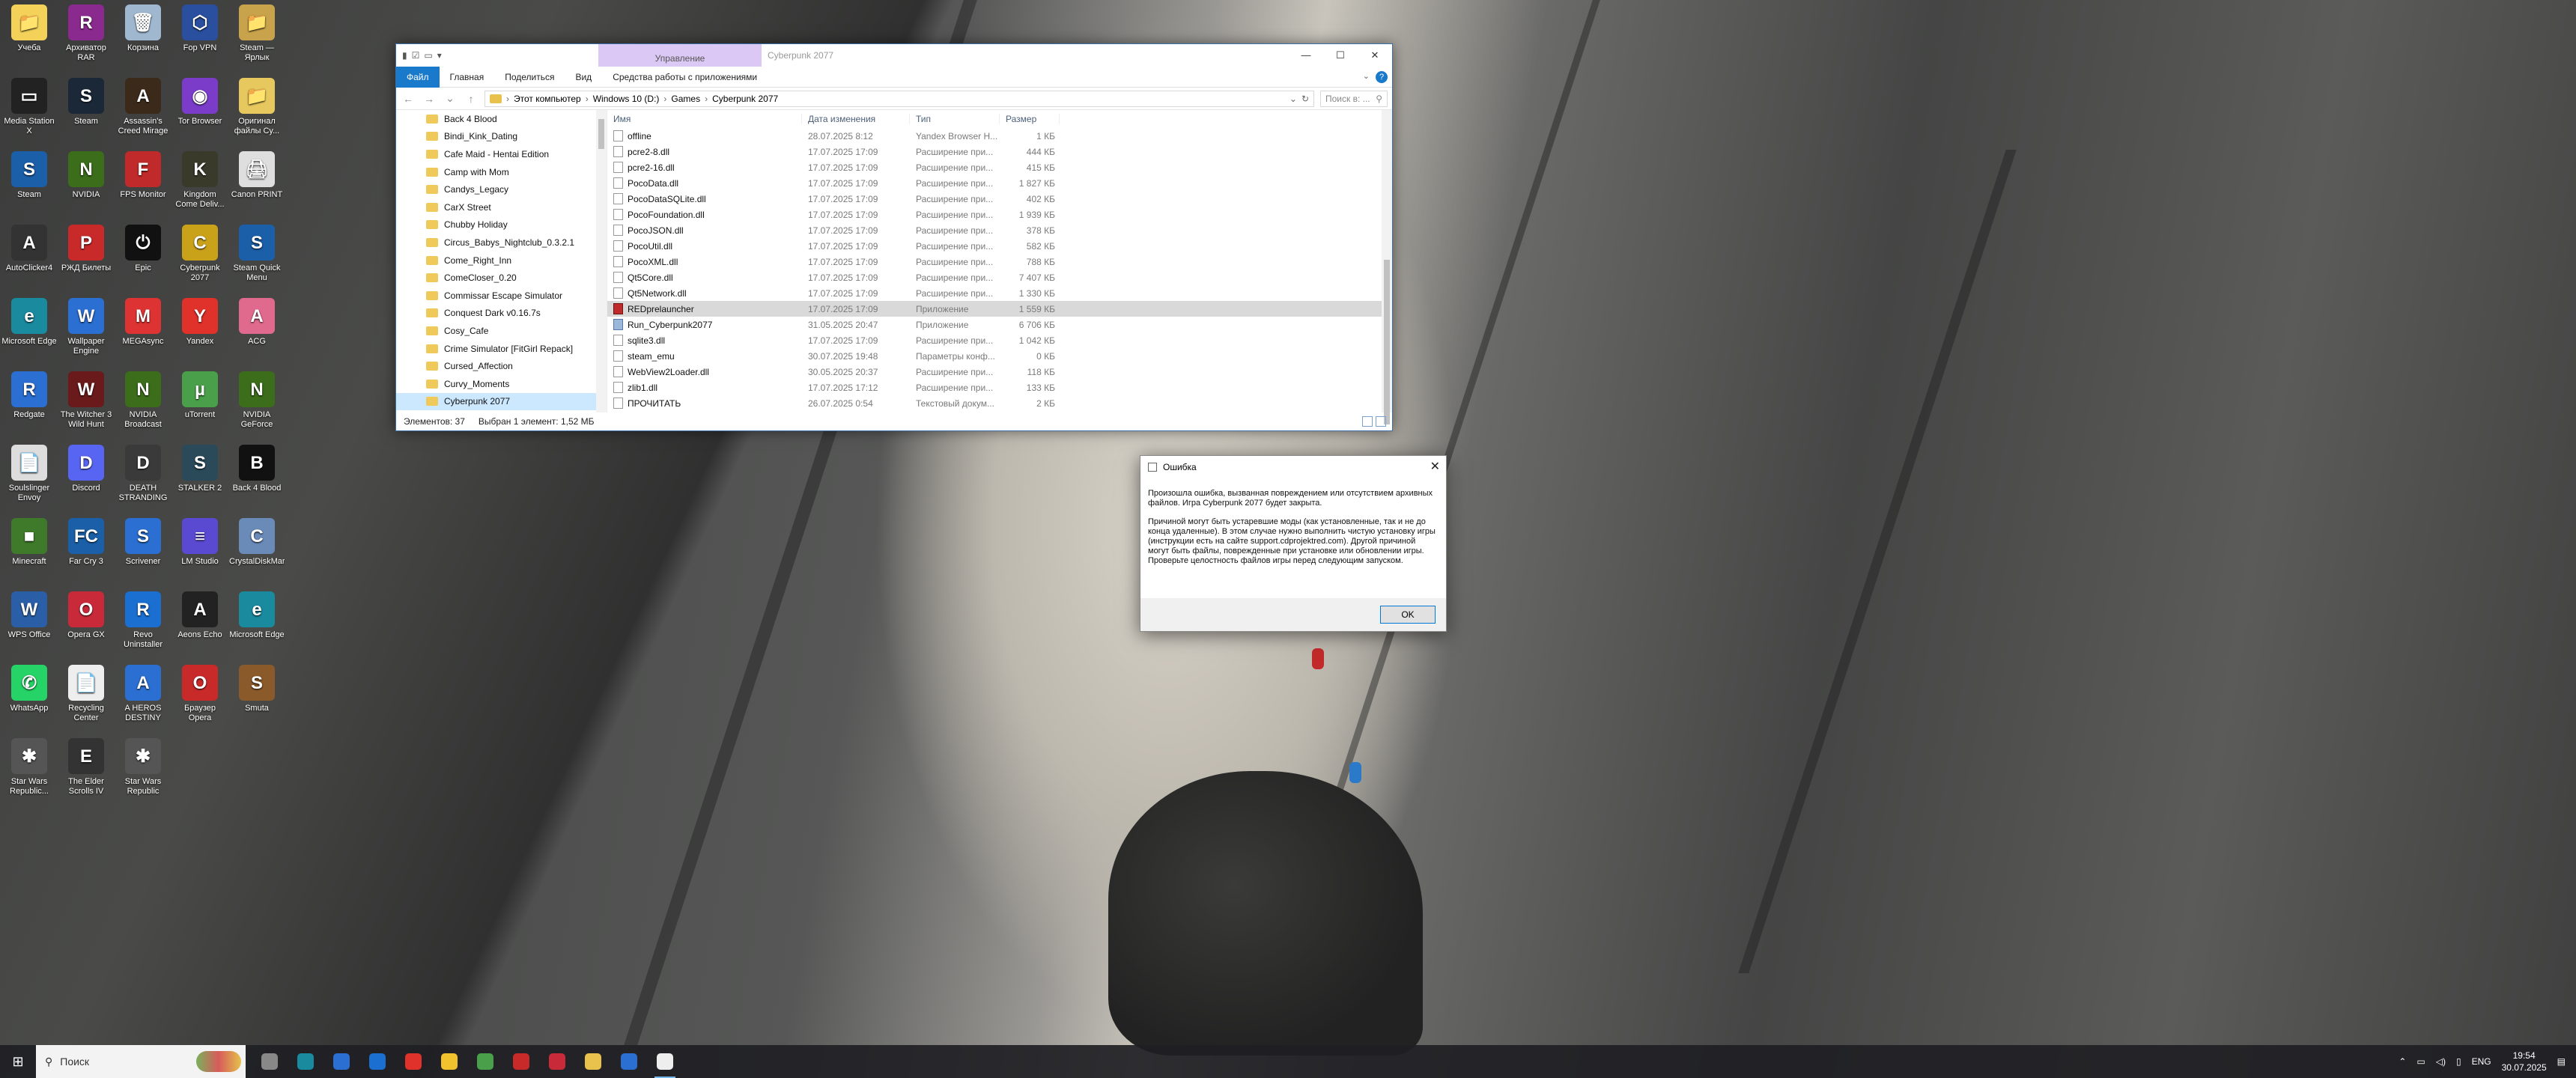  I want to click on new-folder-icon: ▭, so click(428, 55).